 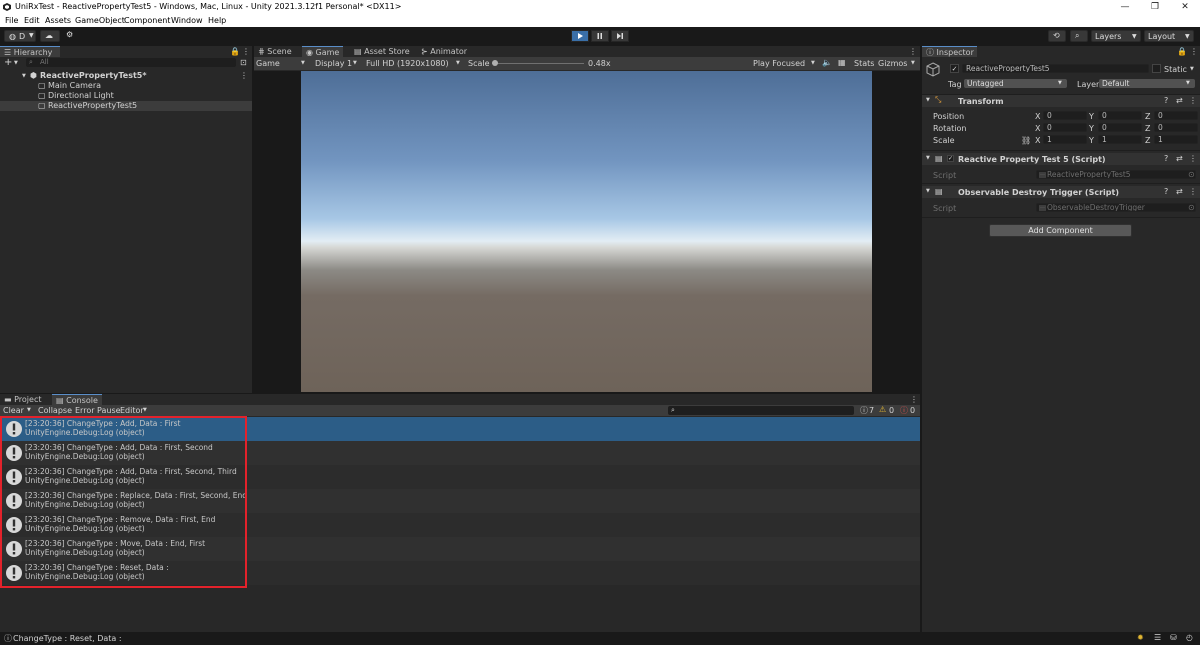 I want to click on tag-dropdown: Untagged ▼, so click(x=1015, y=83).